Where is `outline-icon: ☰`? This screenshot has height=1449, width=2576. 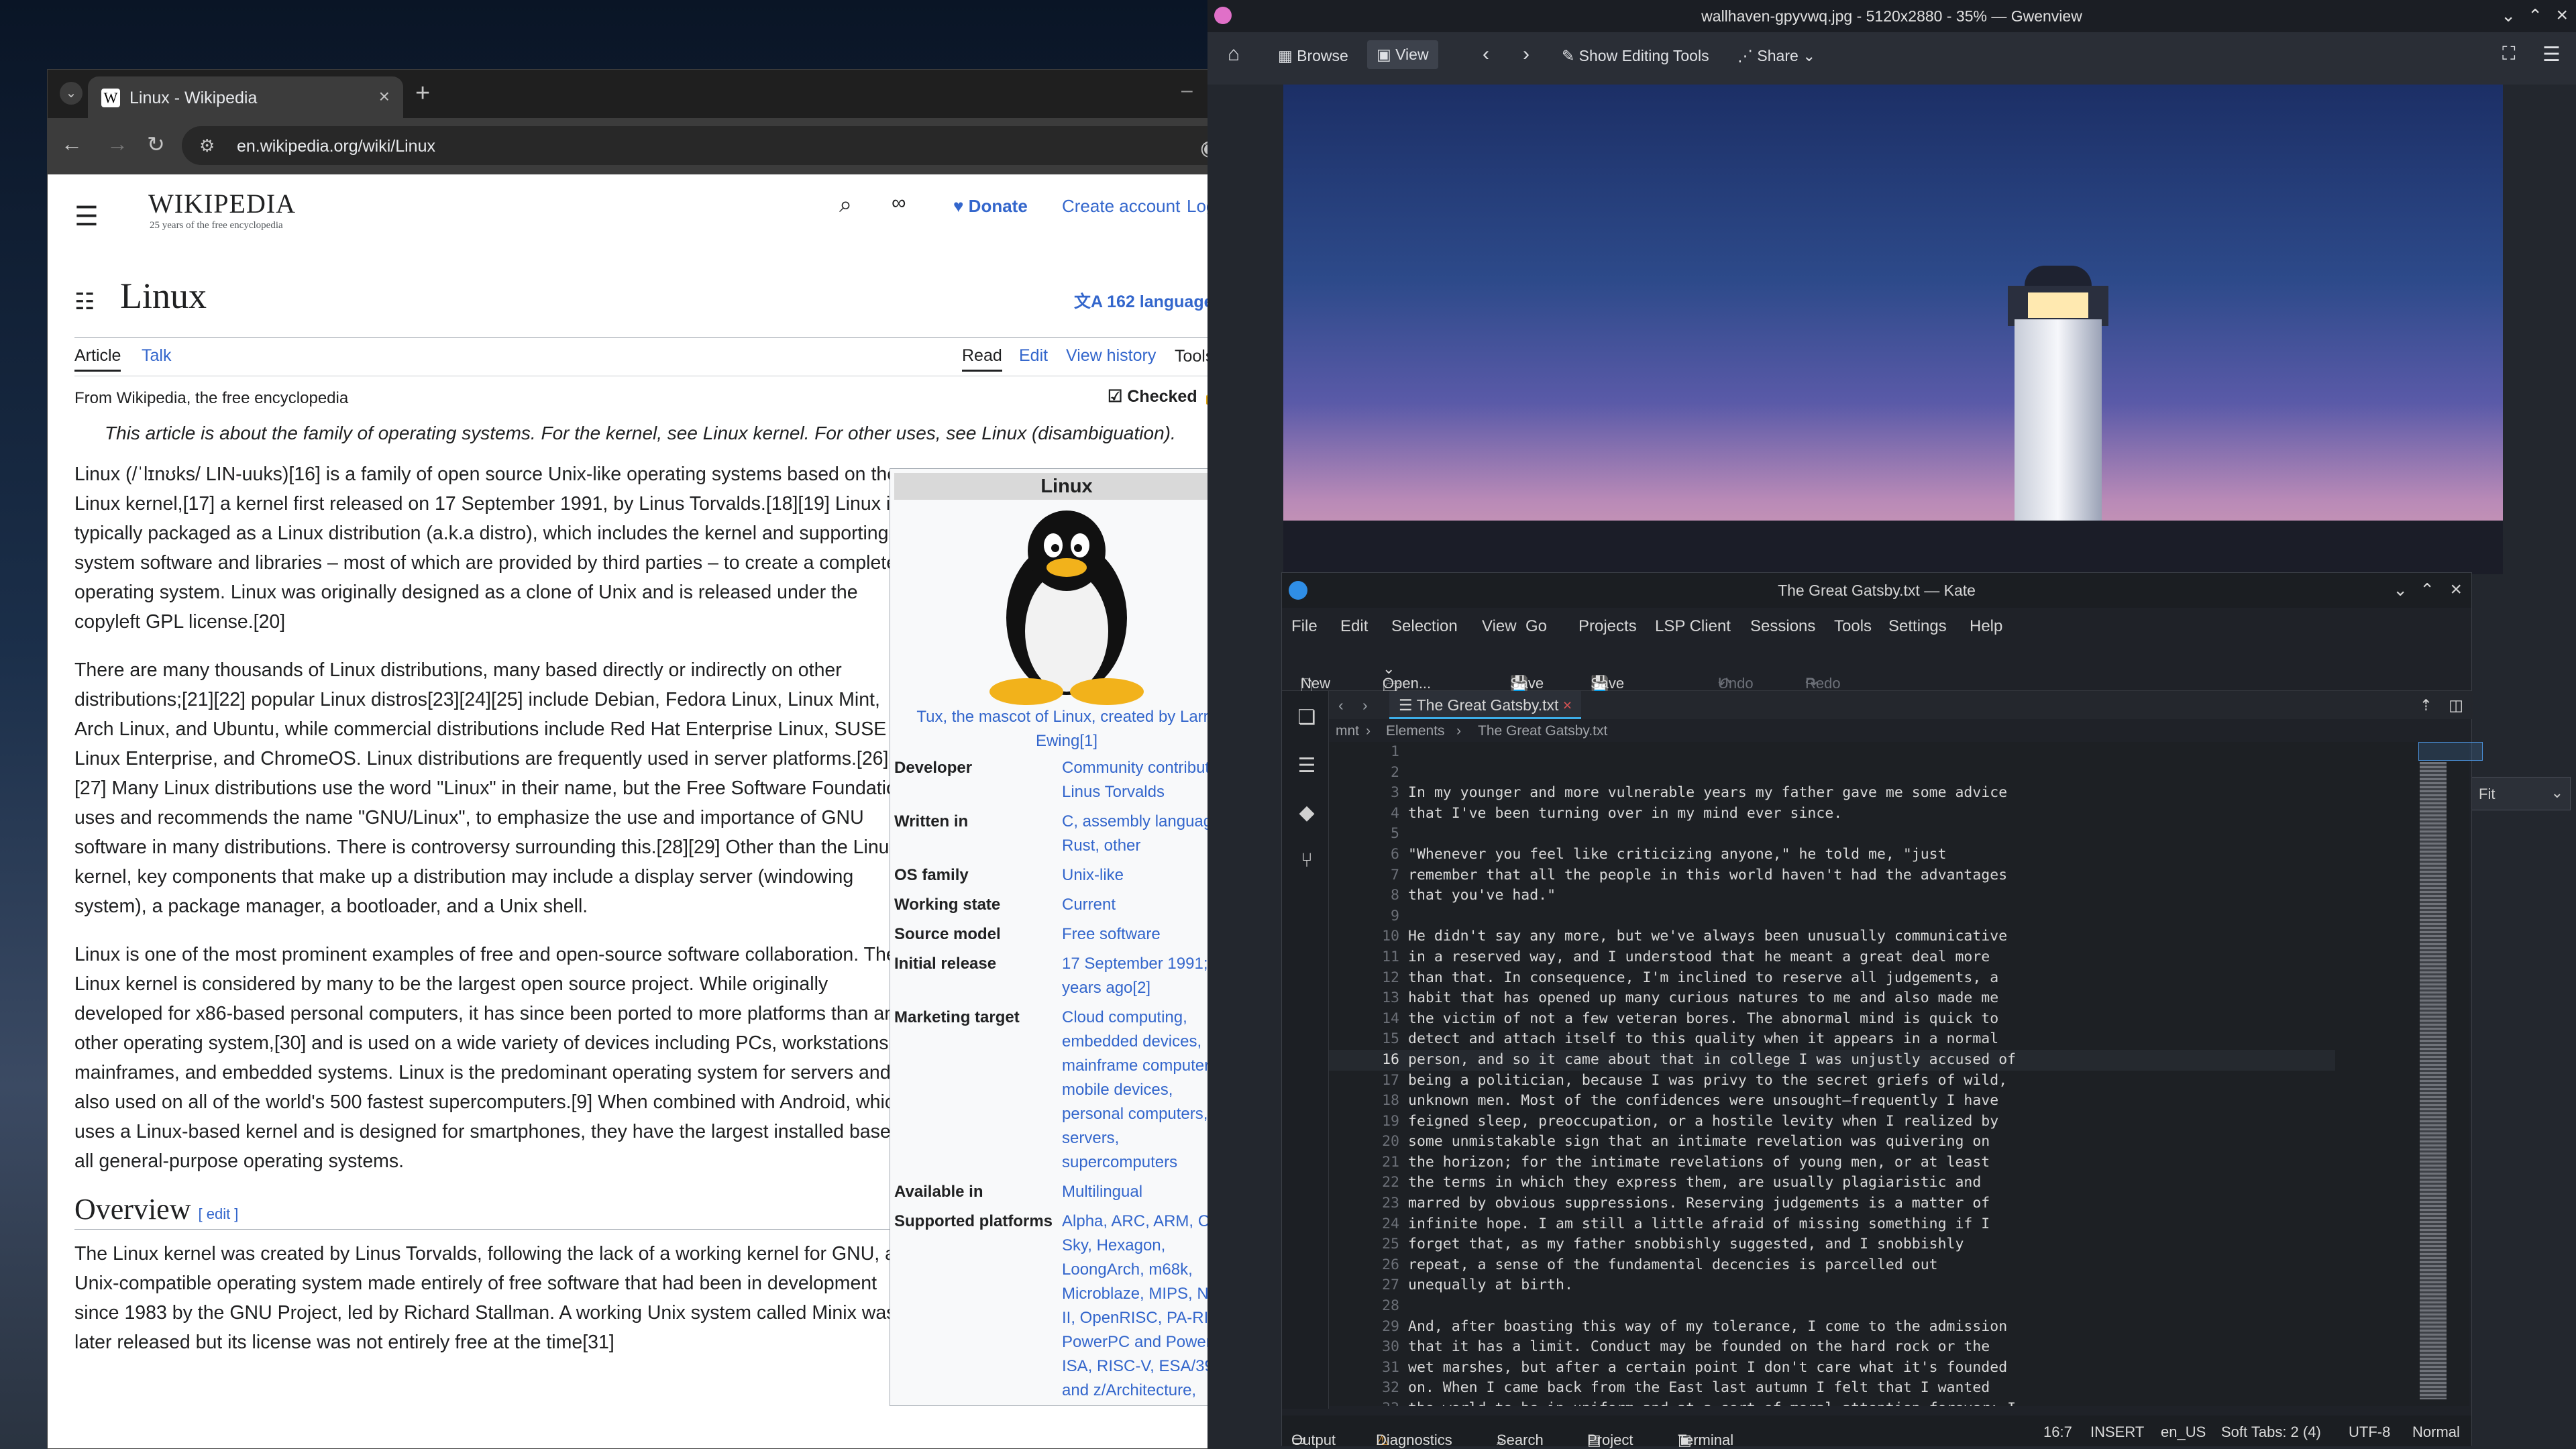 outline-icon: ☰ is located at coordinates (1306, 765).